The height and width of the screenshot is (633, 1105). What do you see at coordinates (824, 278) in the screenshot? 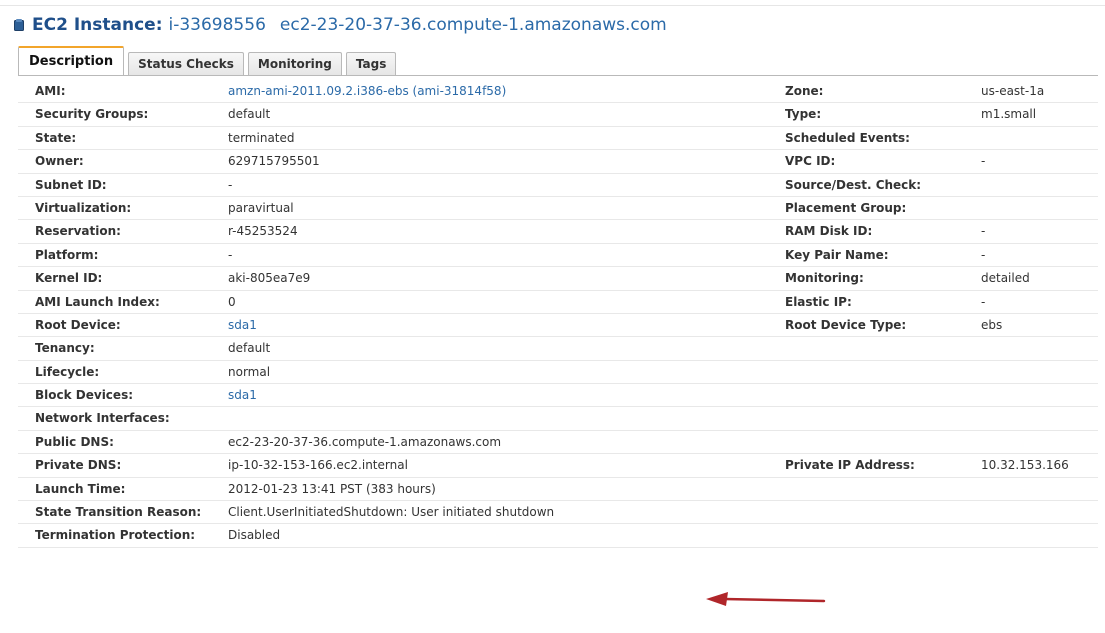
I see `detail-label: Monitoring:` at bounding box center [824, 278].